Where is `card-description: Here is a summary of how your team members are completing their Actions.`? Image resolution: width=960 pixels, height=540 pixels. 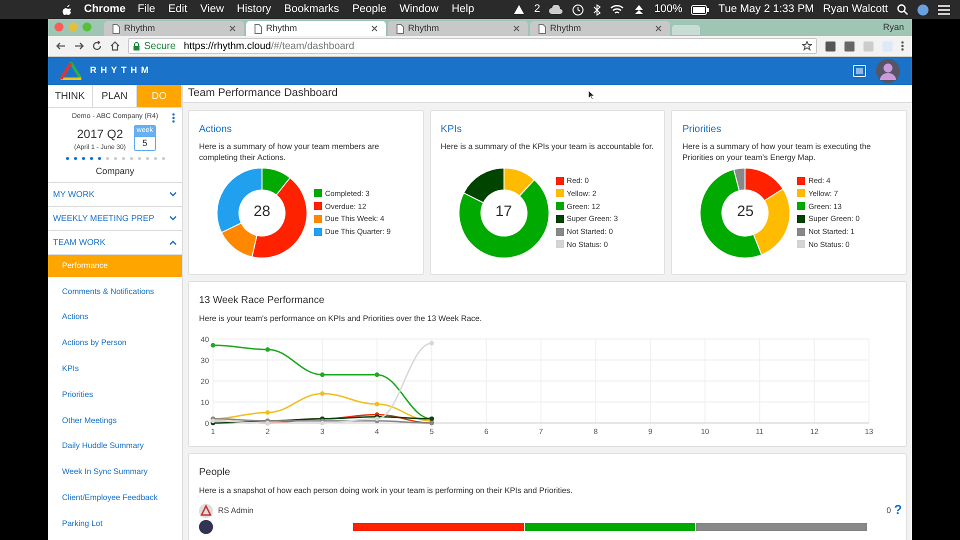
card-description: Here is a summary of how your team members are completing their Actions. is located at coordinates (289, 151).